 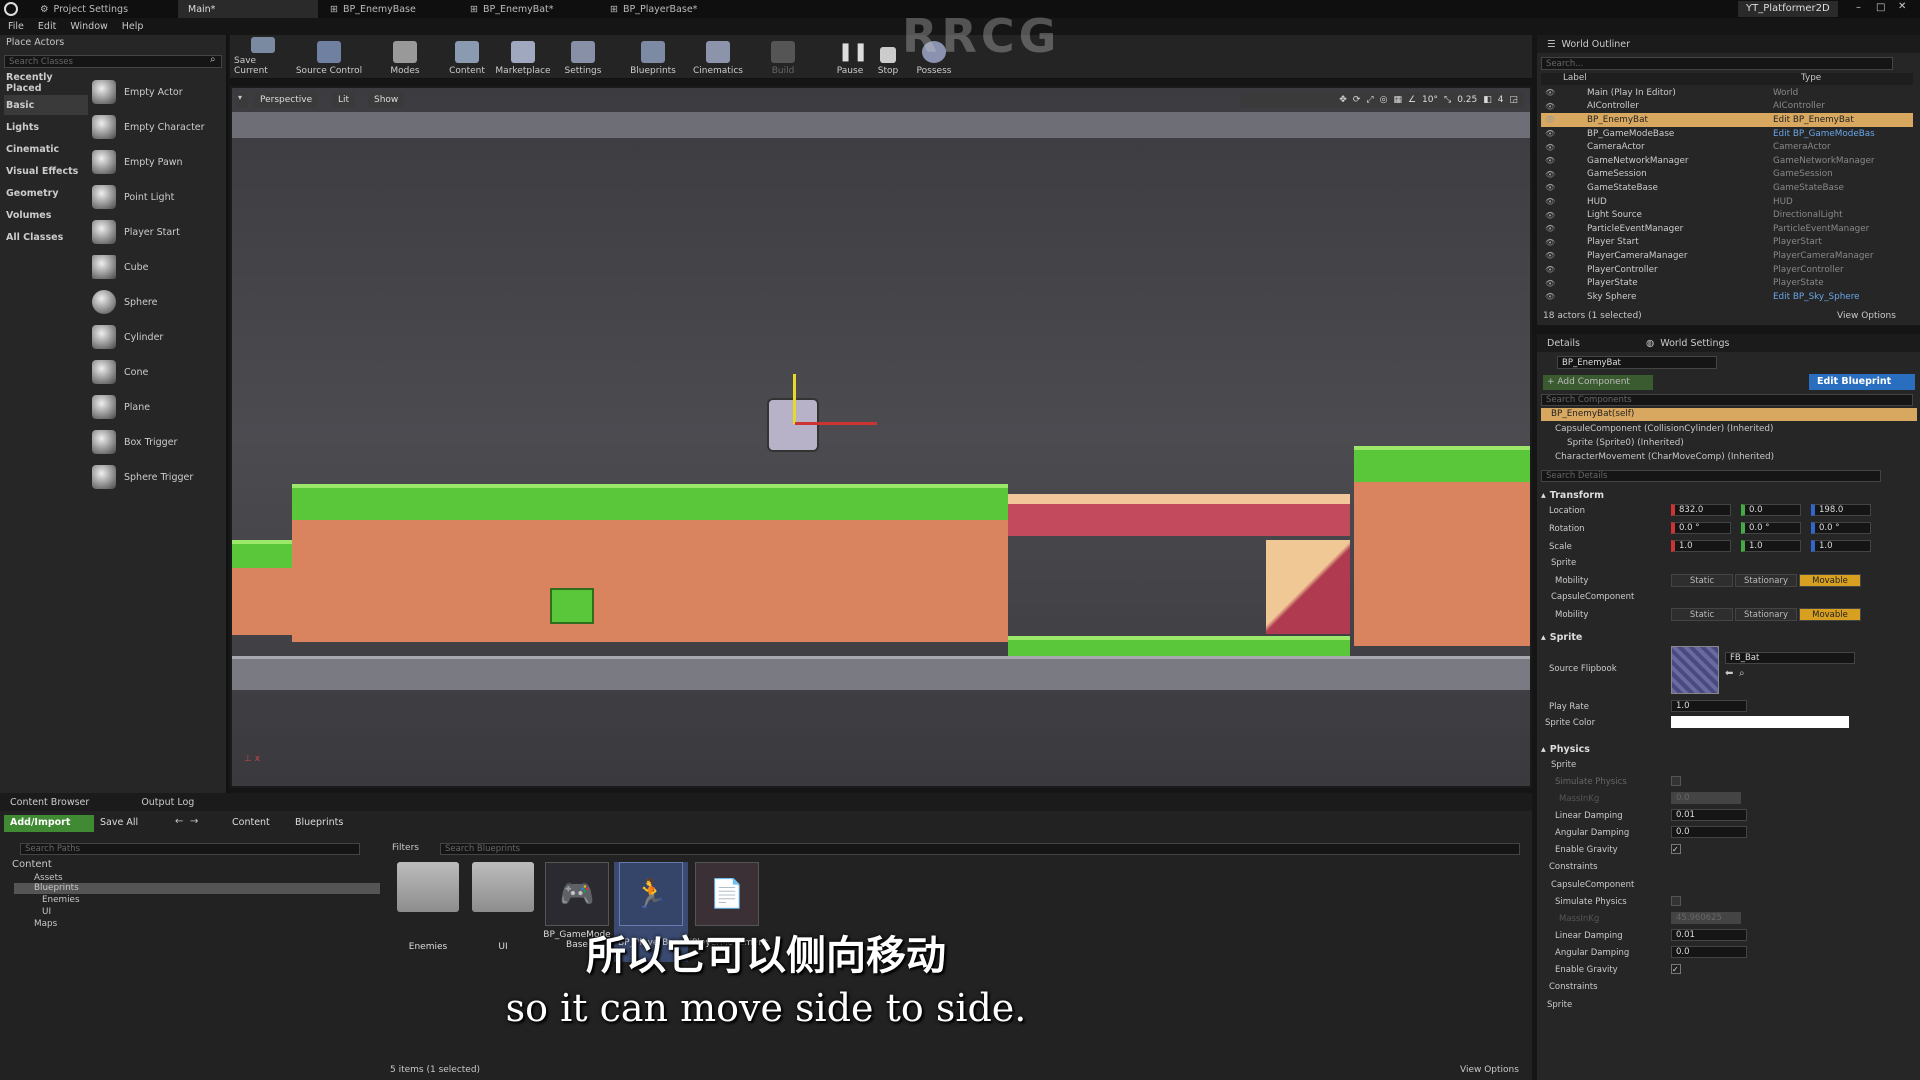 I want to click on sprite-section: ▴ Sprite, so click(x=1561, y=637).